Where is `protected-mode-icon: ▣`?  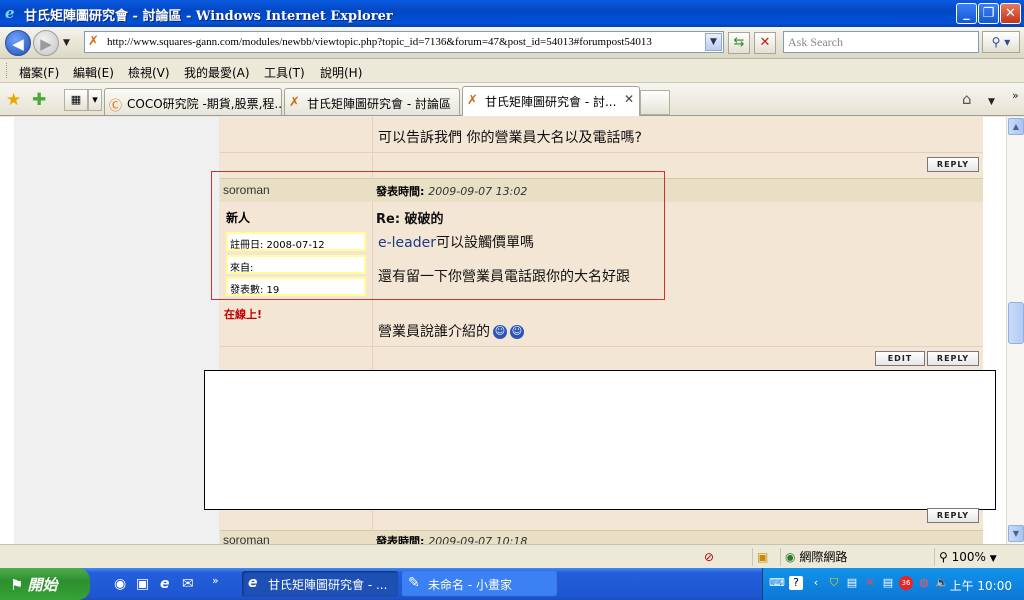 protected-mode-icon: ▣ is located at coordinates (764, 557).